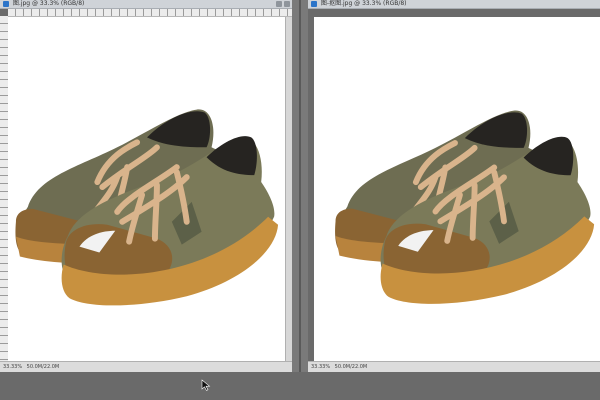 This screenshot has height=400, width=600. I want to click on zoom-level-left: 33.33%, so click(12, 367).